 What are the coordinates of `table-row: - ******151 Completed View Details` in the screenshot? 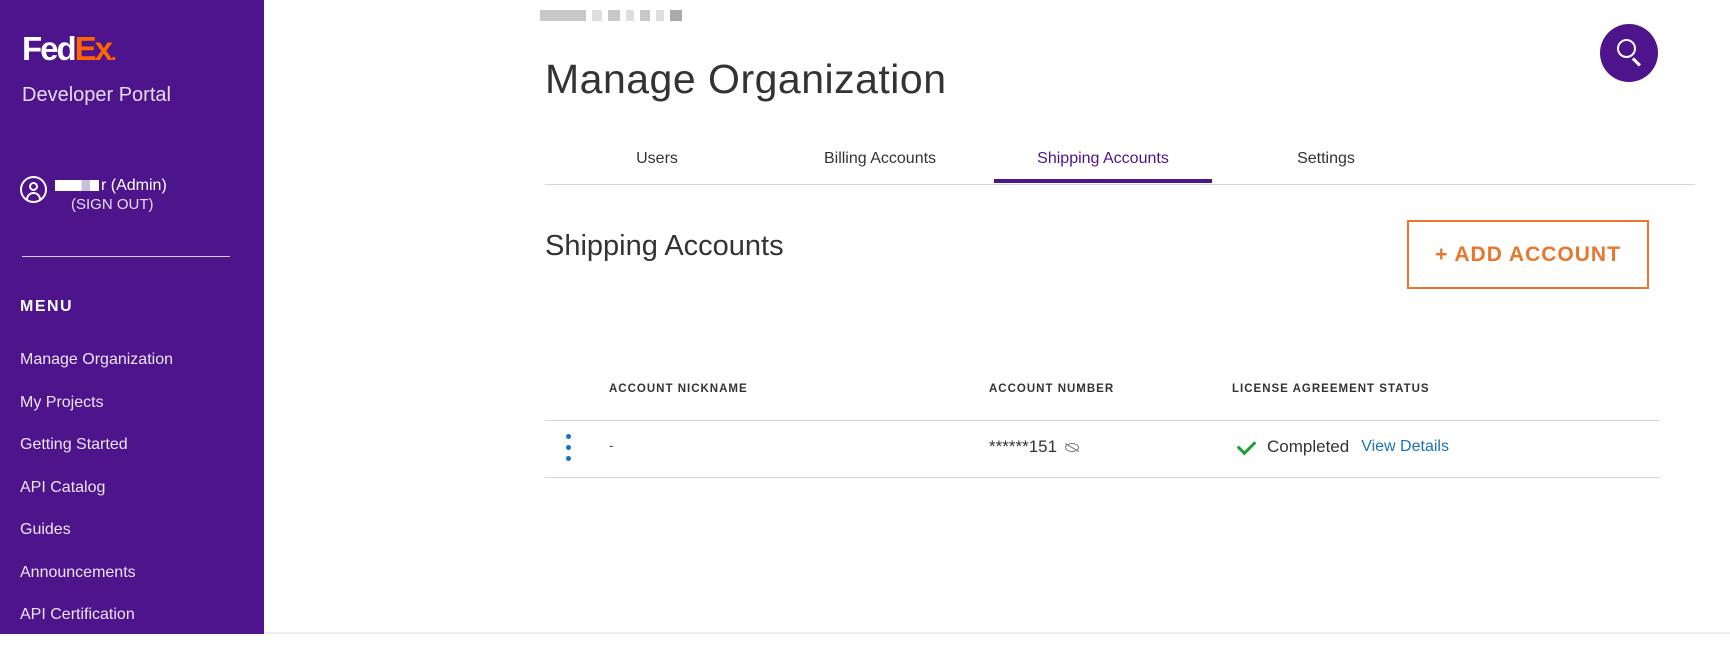 It's located at (1102, 449).